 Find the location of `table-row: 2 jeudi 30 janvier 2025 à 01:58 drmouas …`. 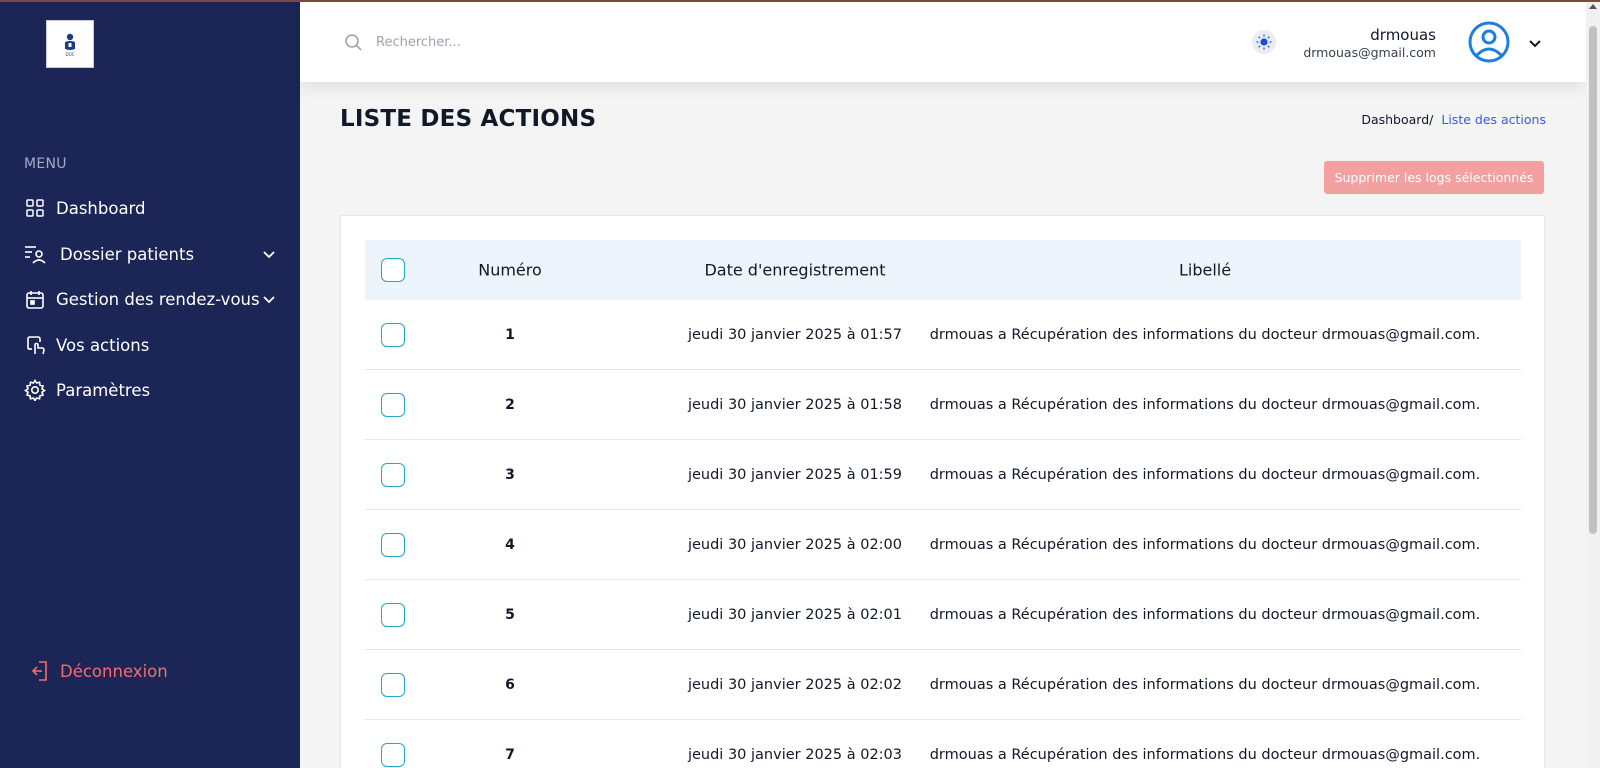

table-row: 2 jeudi 30 janvier 2025 à 01:58 drmouas … is located at coordinates (943, 405).